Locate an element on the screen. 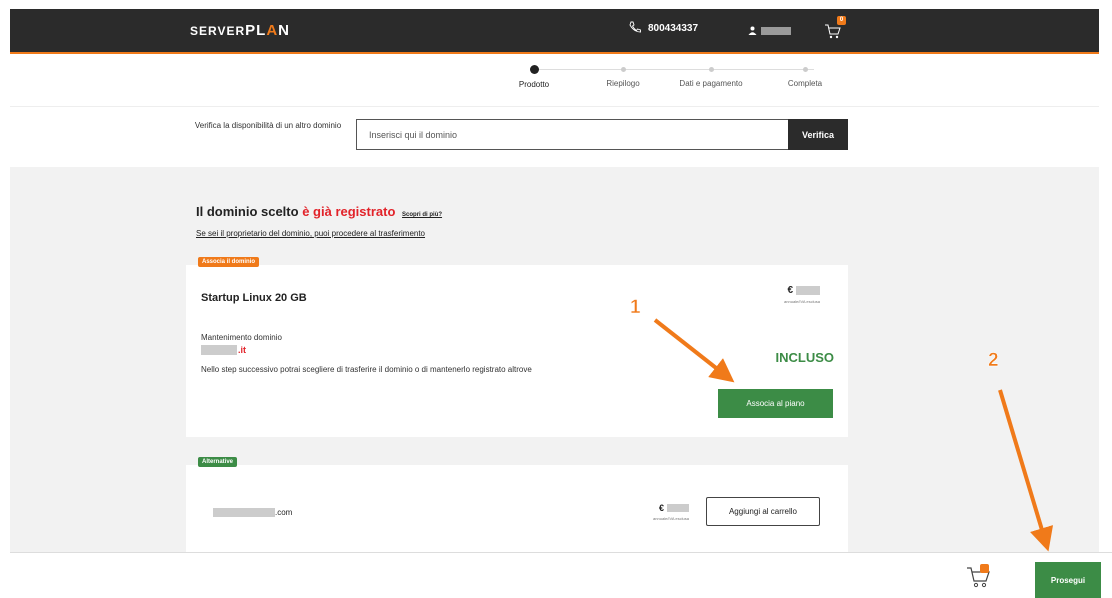  step-label: Completa is located at coordinates (805, 83).